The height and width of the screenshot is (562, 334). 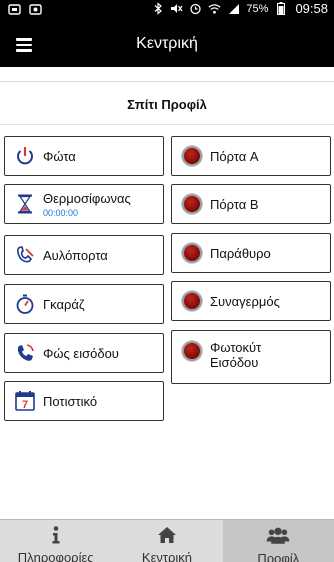 I want to click on tab-info: Πληροφορίες, so click(x=55, y=541).